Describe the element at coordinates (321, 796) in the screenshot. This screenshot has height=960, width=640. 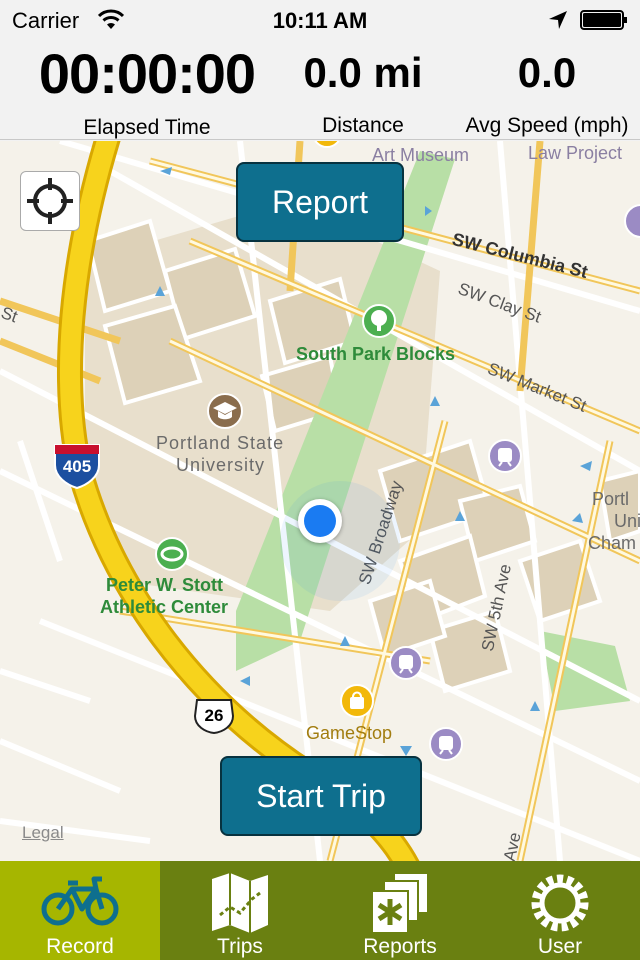
I see `start-trip-button: Start Trip` at that location.